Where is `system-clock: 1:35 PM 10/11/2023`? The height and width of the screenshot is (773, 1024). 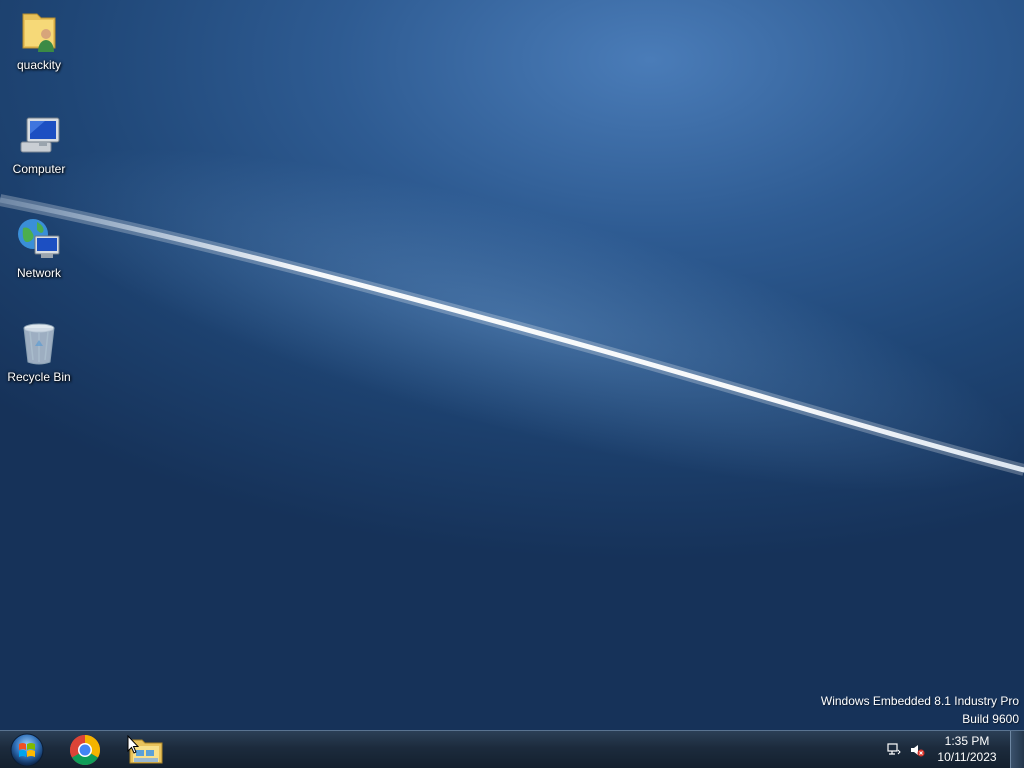
system-clock: 1:35 PM 10/11/2023 is located at coordinates (967, 749).